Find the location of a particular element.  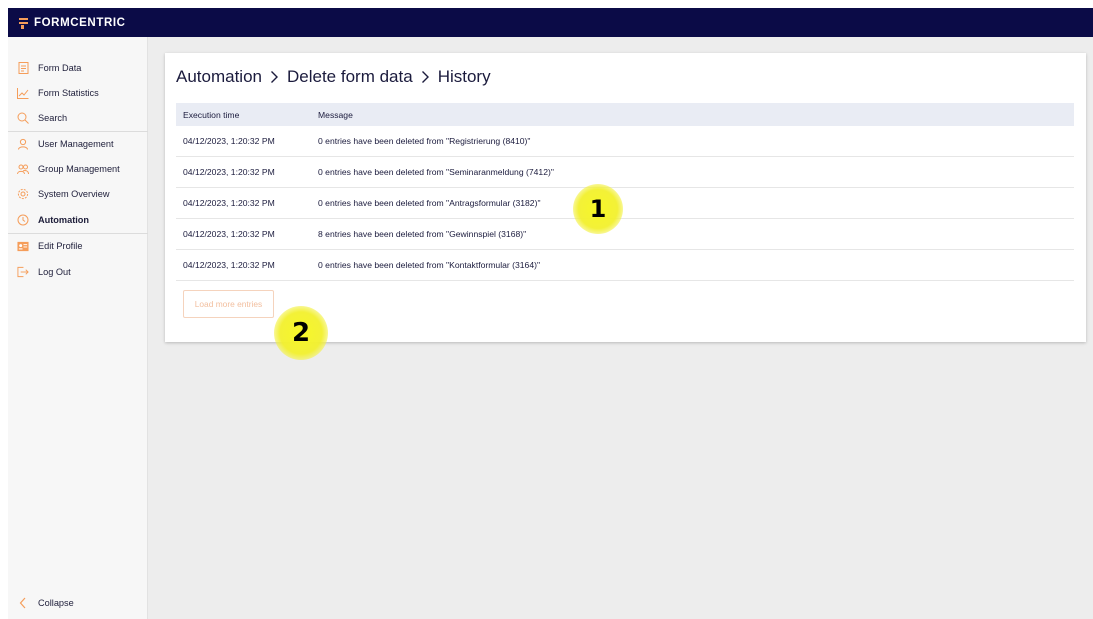

user-icon is located at coordinates (23, 144).